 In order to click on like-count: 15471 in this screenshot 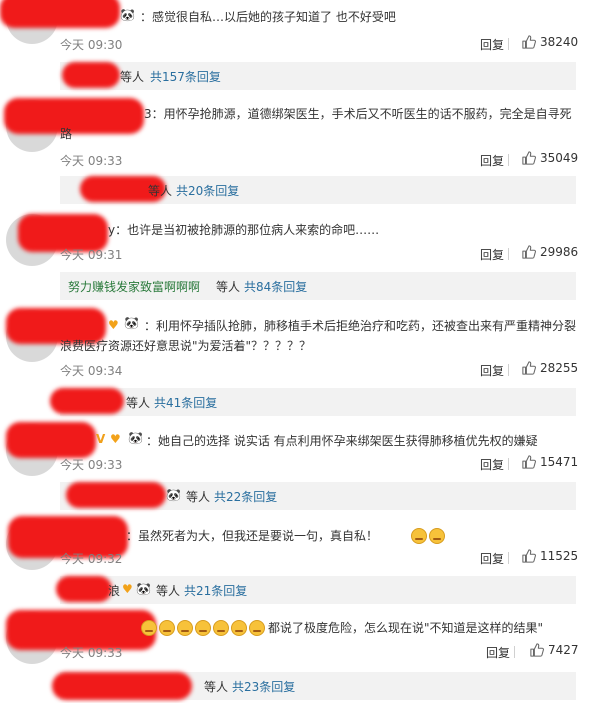, I will do `click(559, 462)`.